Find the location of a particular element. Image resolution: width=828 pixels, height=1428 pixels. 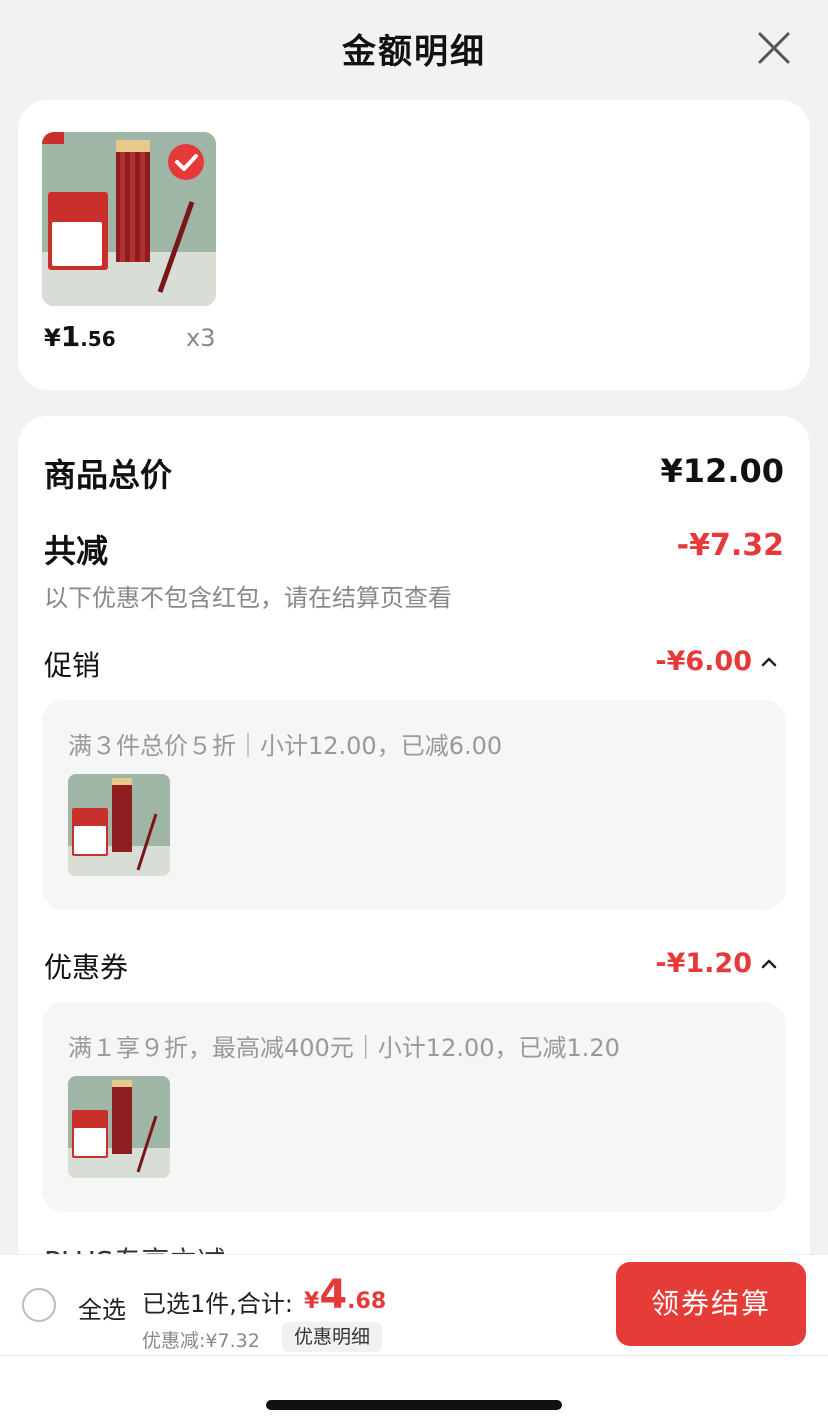

coupon-detail-box: 满１享９折，最高减400元｜小计12.00，已减1.20 is located at coordinates (414, 1107).